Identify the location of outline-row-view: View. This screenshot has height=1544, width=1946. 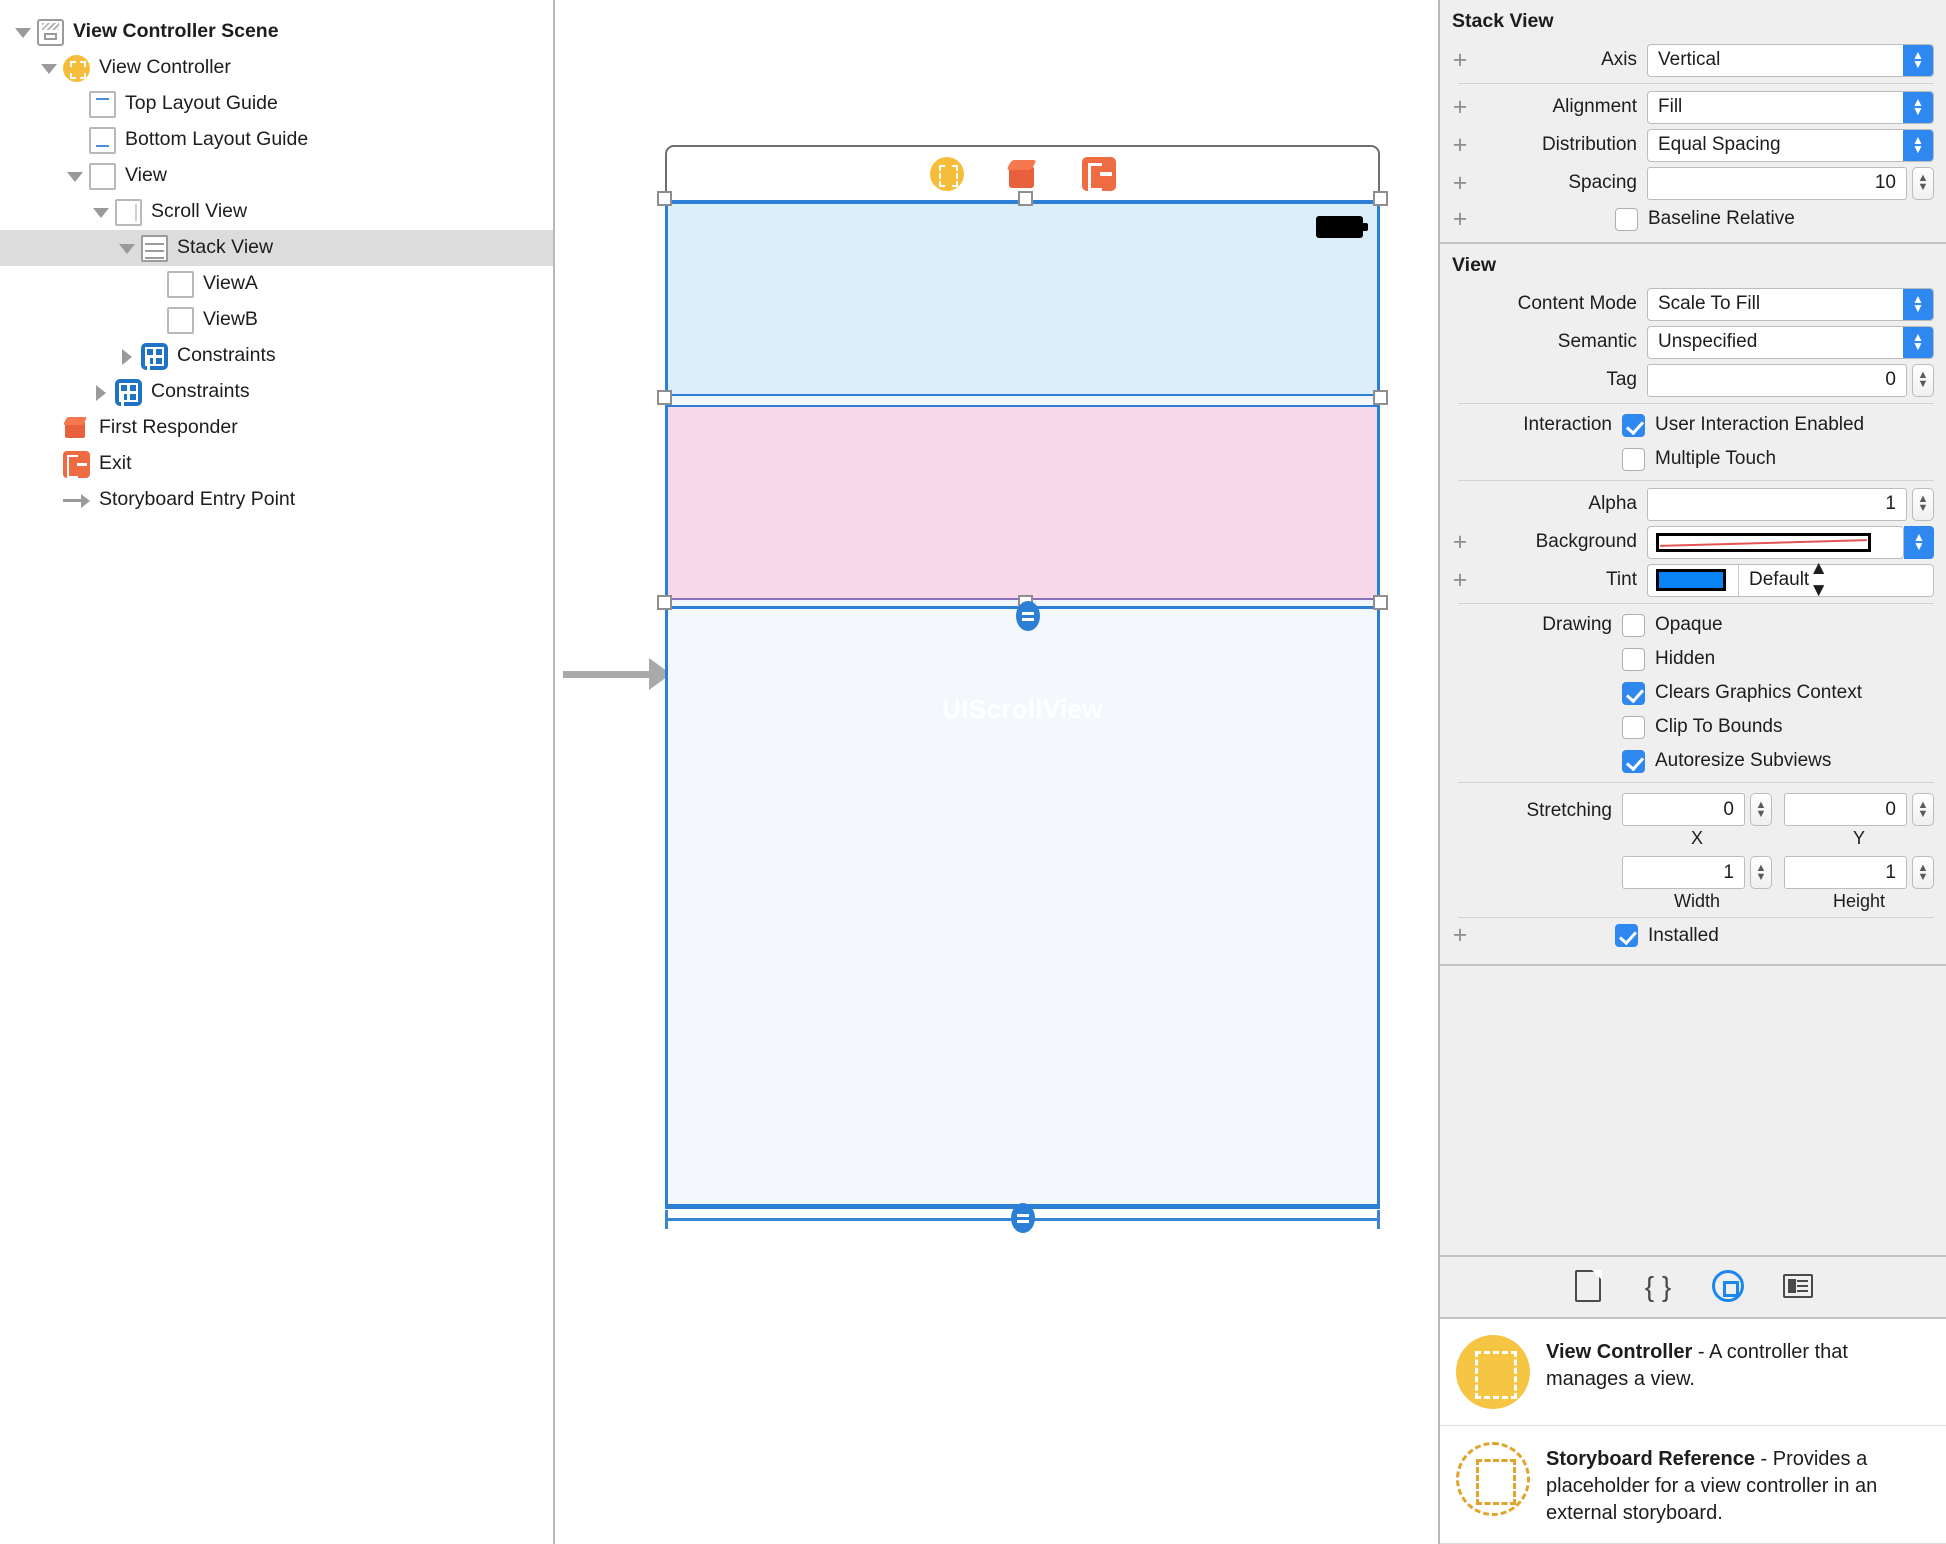
(276, 176).